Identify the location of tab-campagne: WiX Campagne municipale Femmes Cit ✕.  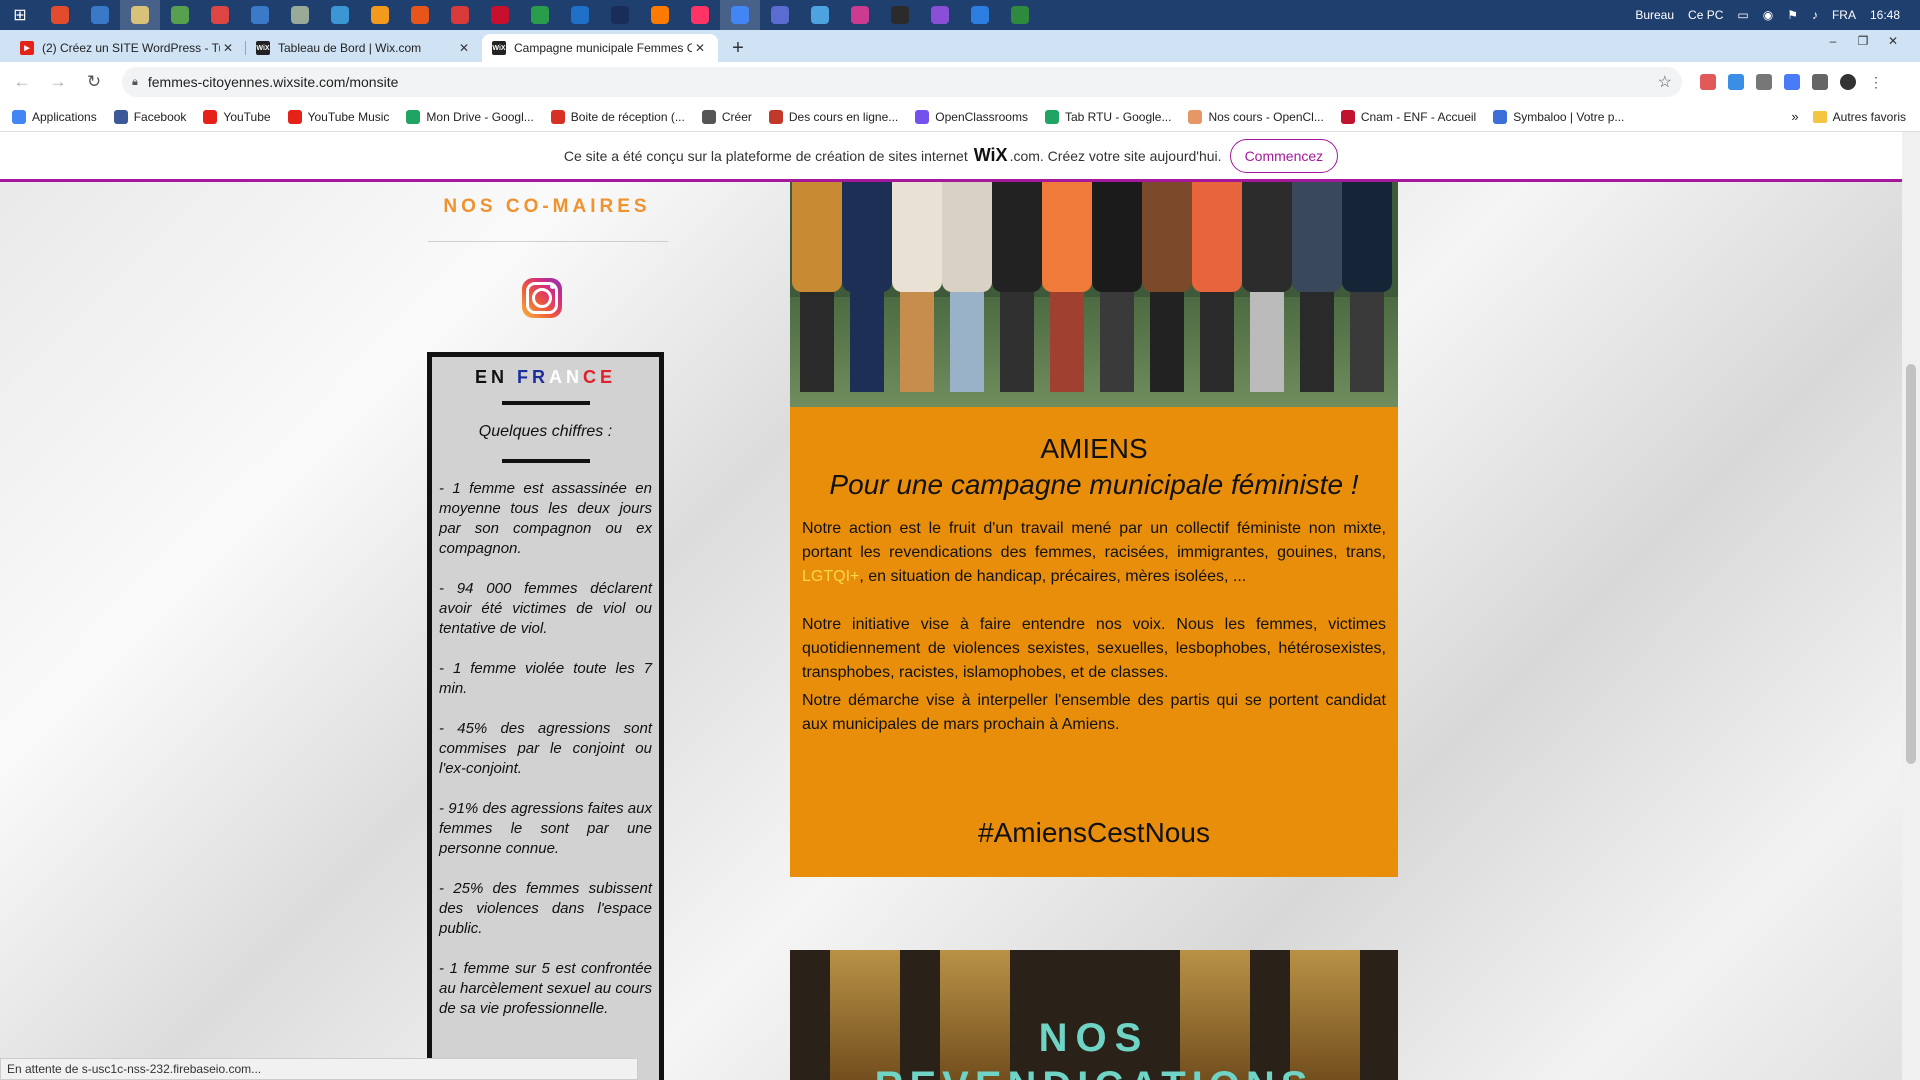
(600, 48).